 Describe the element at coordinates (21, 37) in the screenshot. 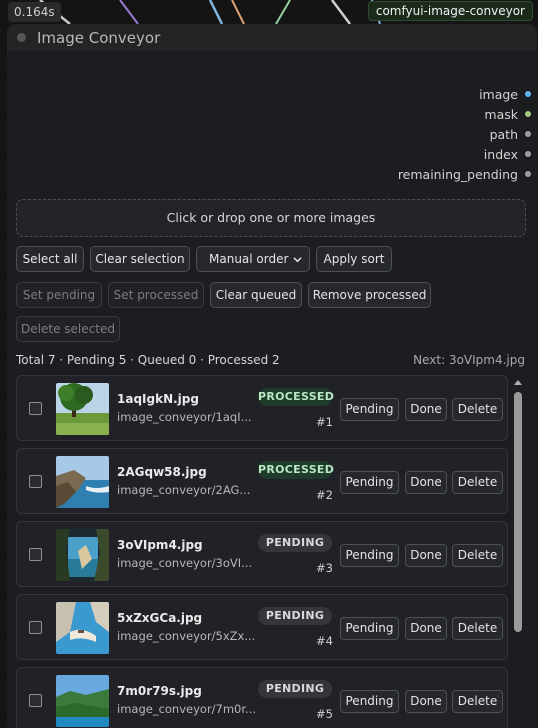

I see `node-collapse-dot` at that location.